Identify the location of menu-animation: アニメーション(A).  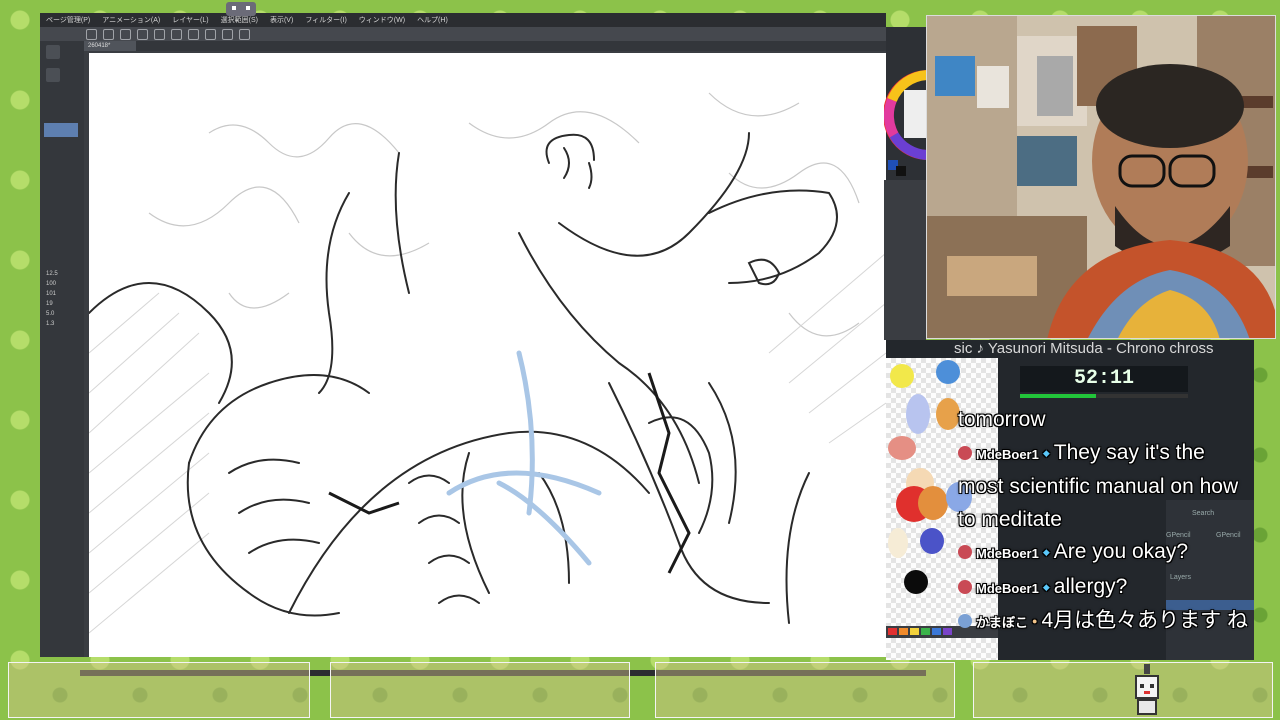
(131, 20).